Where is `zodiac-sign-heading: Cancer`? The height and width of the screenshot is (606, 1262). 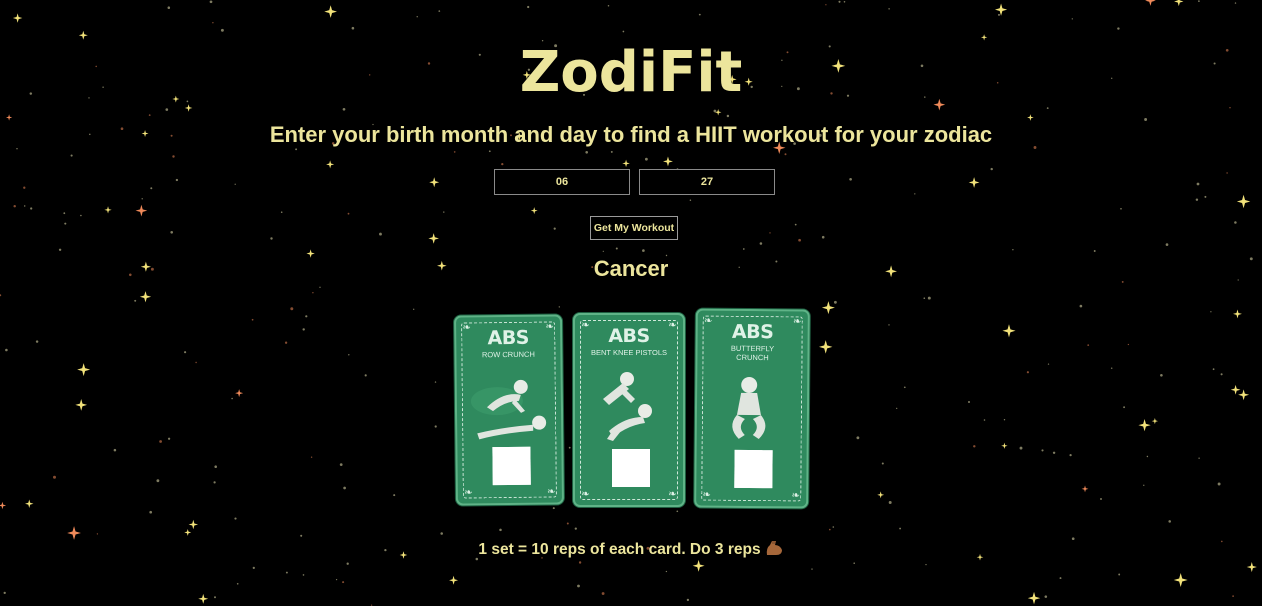
zodiac-sign-heading: Cancer is located at coordinates (631, 268).